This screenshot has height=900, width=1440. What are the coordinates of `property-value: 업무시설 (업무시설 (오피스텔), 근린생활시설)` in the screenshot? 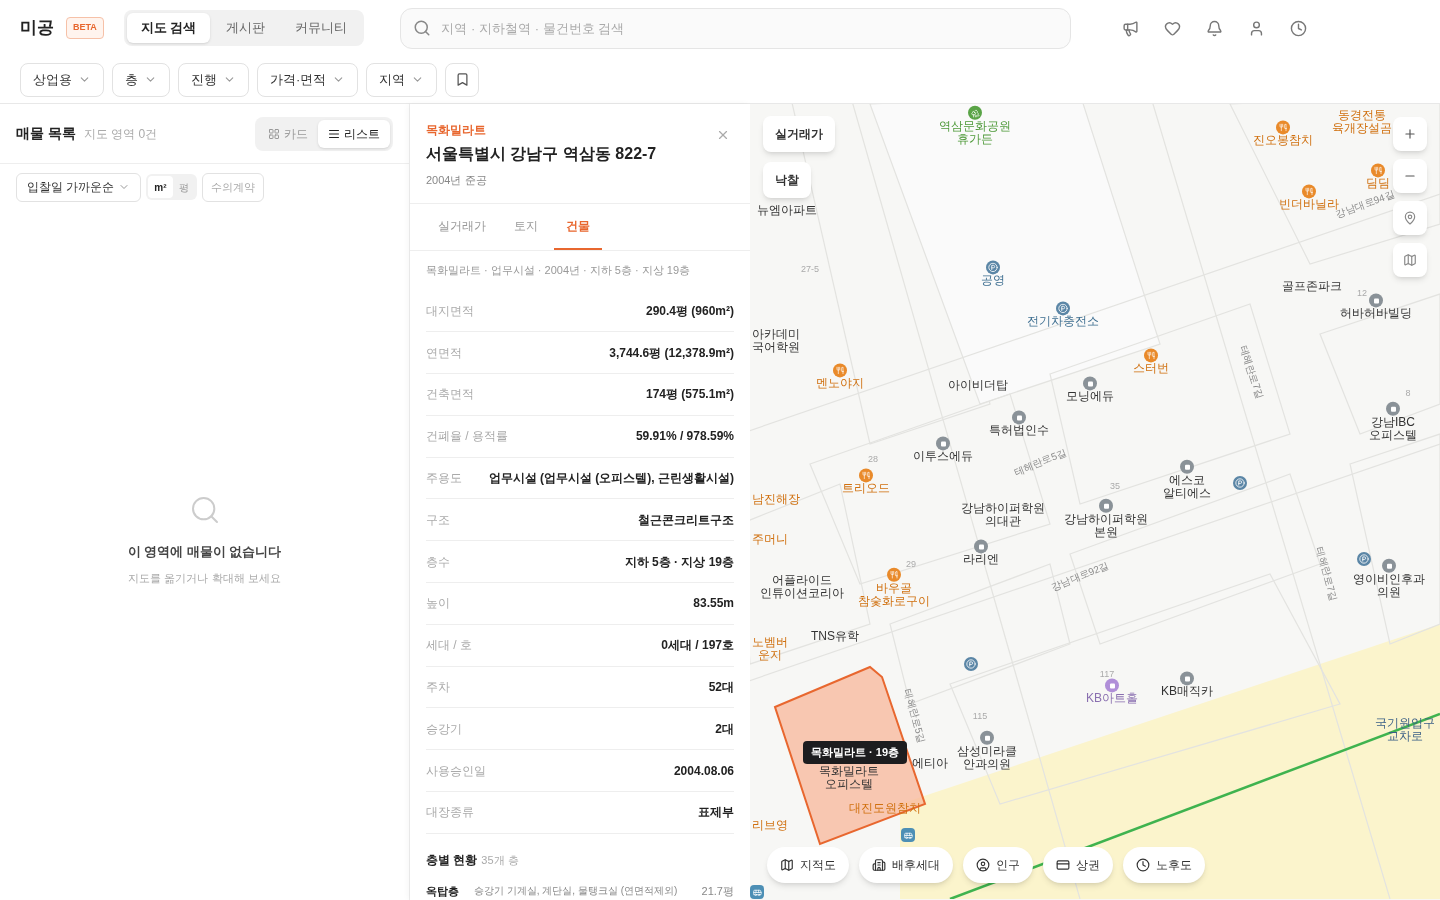 It's located at (611, 479).